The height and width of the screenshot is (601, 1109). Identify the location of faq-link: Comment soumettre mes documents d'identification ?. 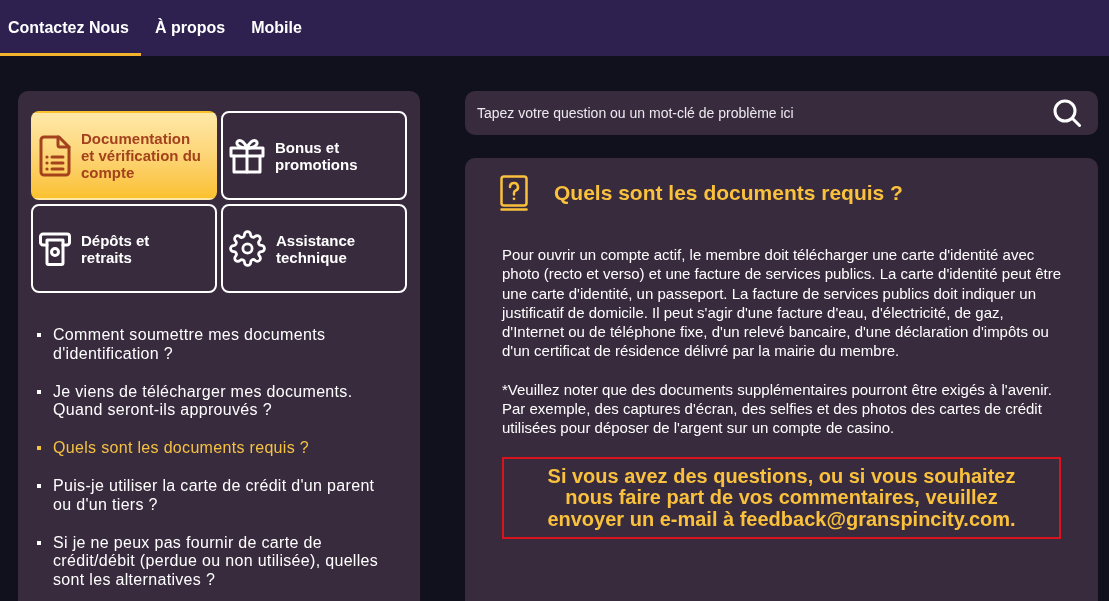
(223, 344).